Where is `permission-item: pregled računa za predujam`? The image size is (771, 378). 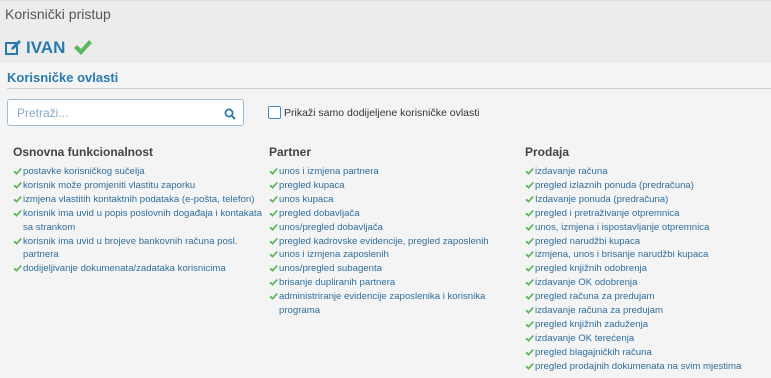 permission-item: pregled računa za predujam is located at coordinates (648, 297).